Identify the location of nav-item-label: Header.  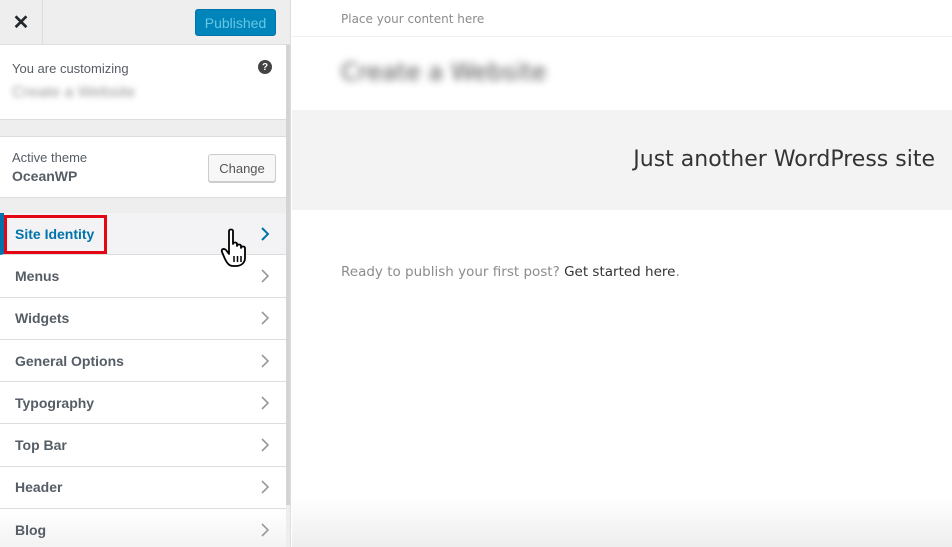
(39, 487).